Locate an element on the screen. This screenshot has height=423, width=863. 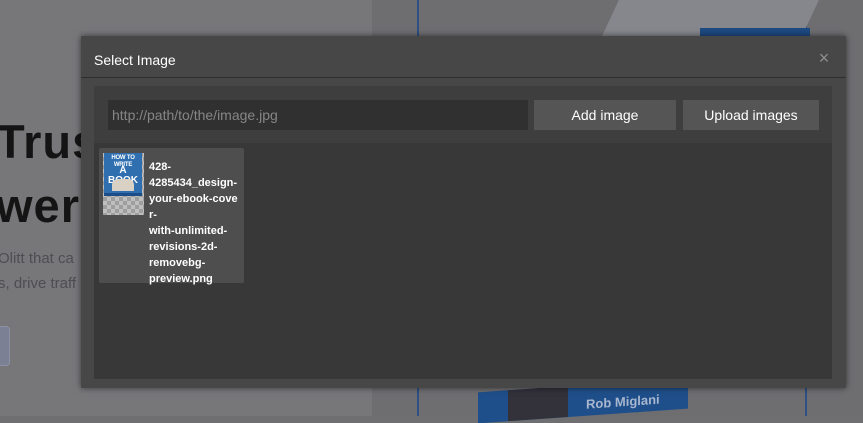
modal-header: Select Image × is located at coordinates (463, 57).